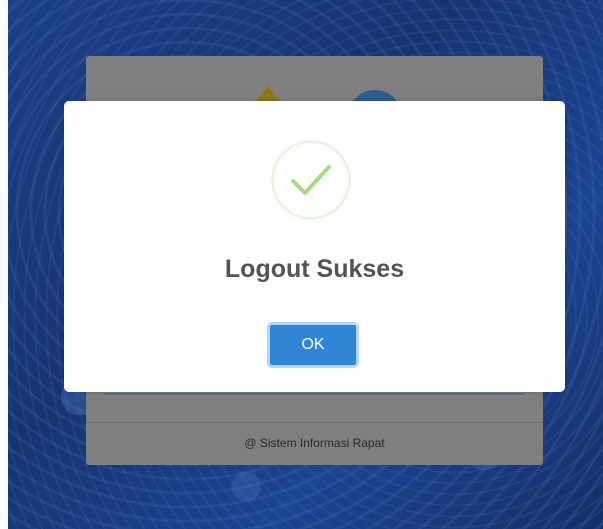 This screenshot has width=603, height=529. Describe the element at coordinates (314, 394) in the screenshot. I see `form-divider` at that location.